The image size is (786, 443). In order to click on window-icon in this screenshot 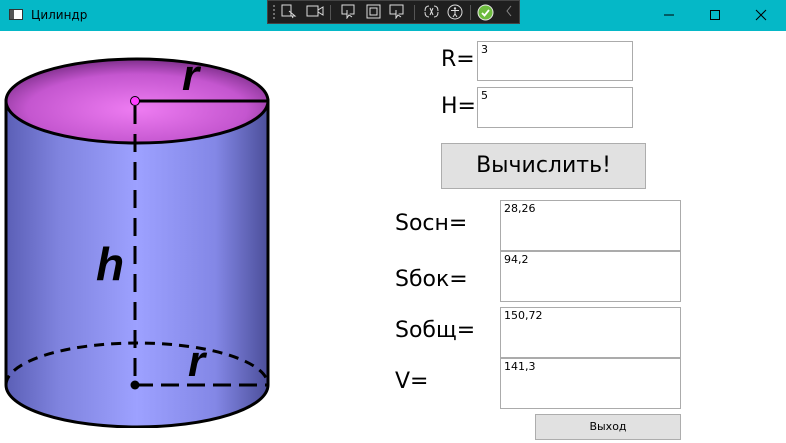, I will do `click(16, 14)`.